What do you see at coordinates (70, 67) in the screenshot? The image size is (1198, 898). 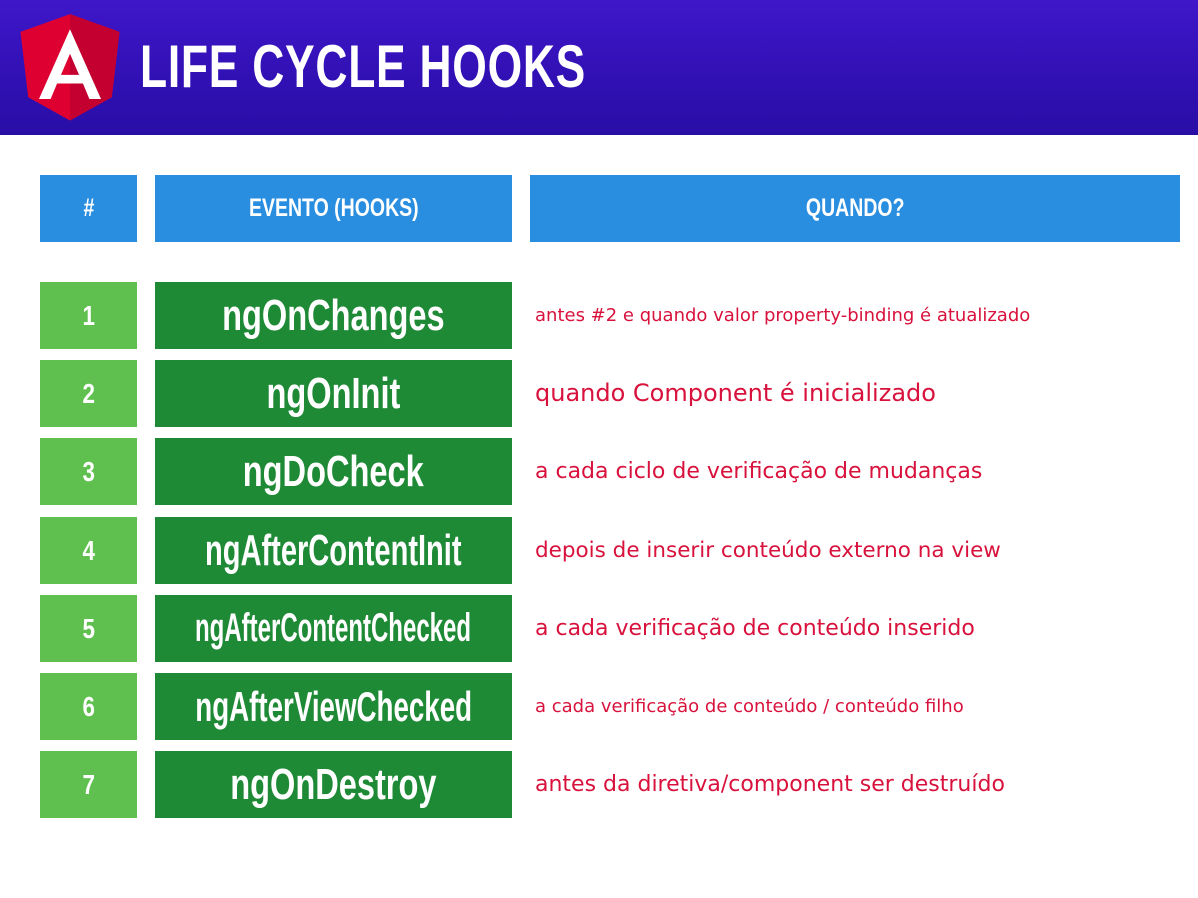 I see `angular-logo-icon` at bounding box center [70, 67].